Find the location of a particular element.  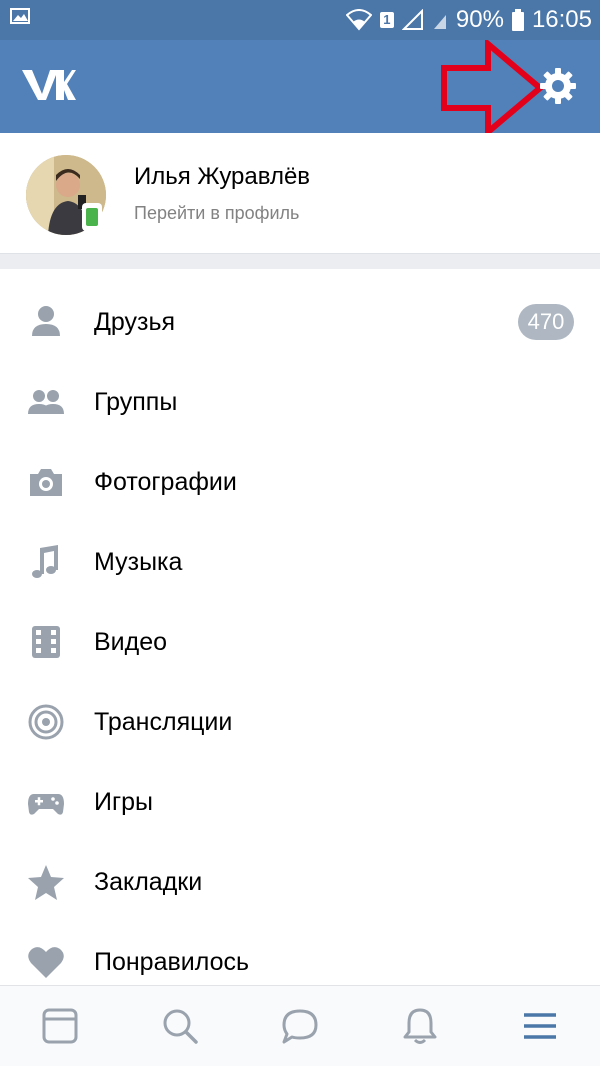

bottom-navigation is located at coordinates (300, 1025).